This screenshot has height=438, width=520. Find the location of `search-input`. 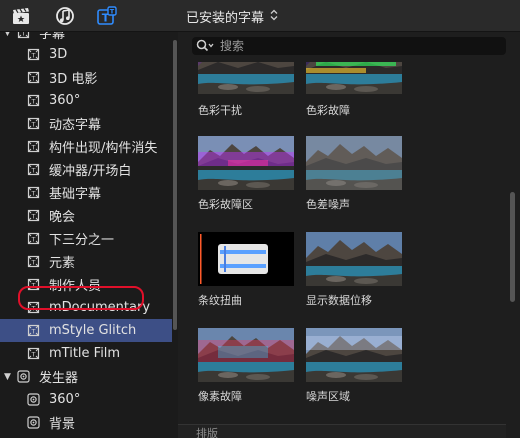

search-input is located at coordinates (340, 46).